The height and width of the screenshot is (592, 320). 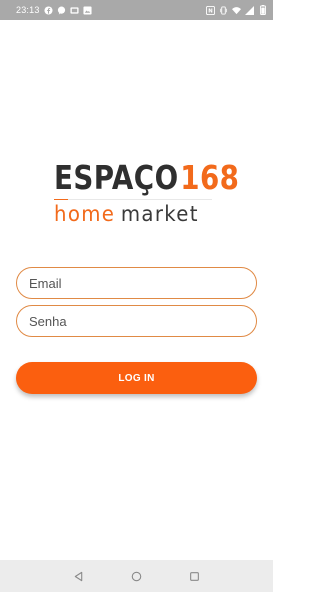 I want to click on image-icon, so click(x=87, y=10).